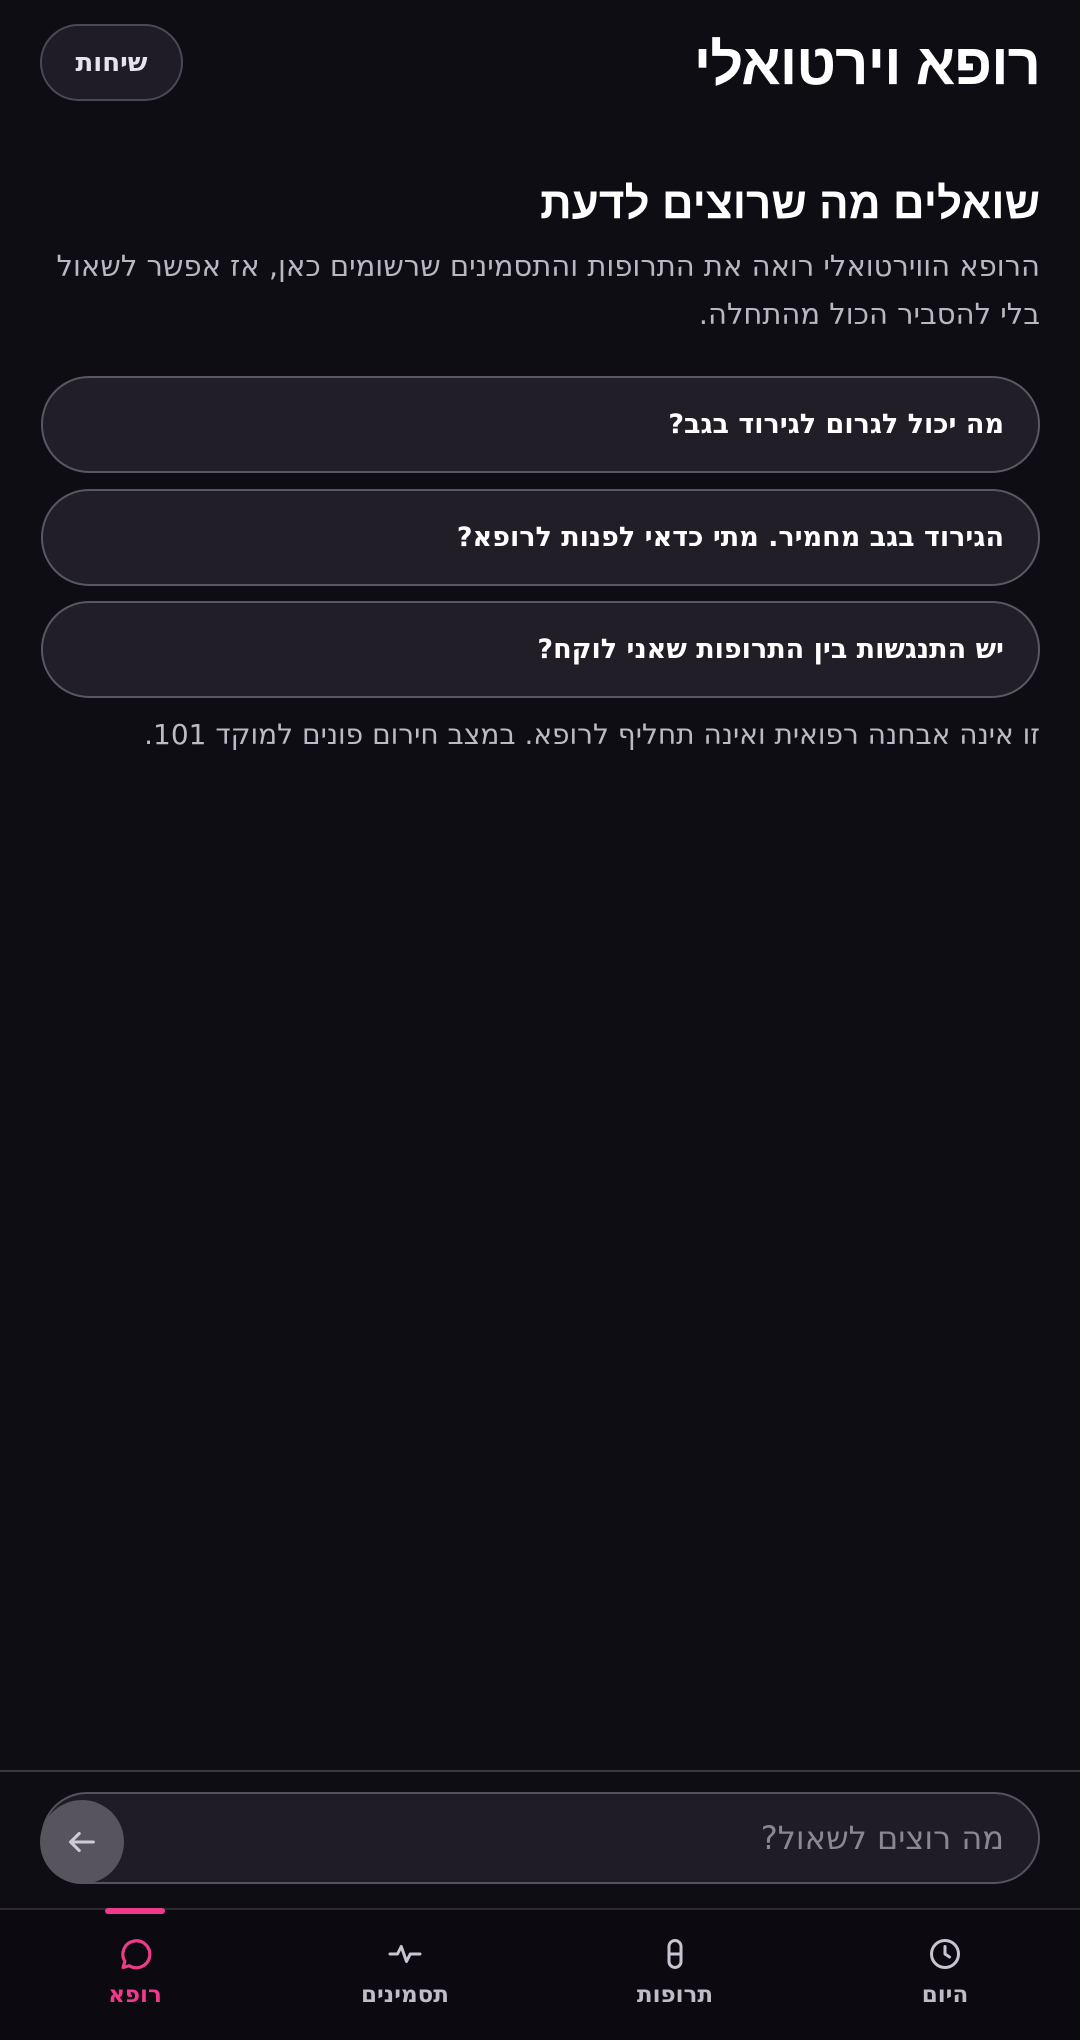 The width and height of the screenshot is (1080, 2040). I want to click on nav-label: תסמינים, so click(405, 1995).